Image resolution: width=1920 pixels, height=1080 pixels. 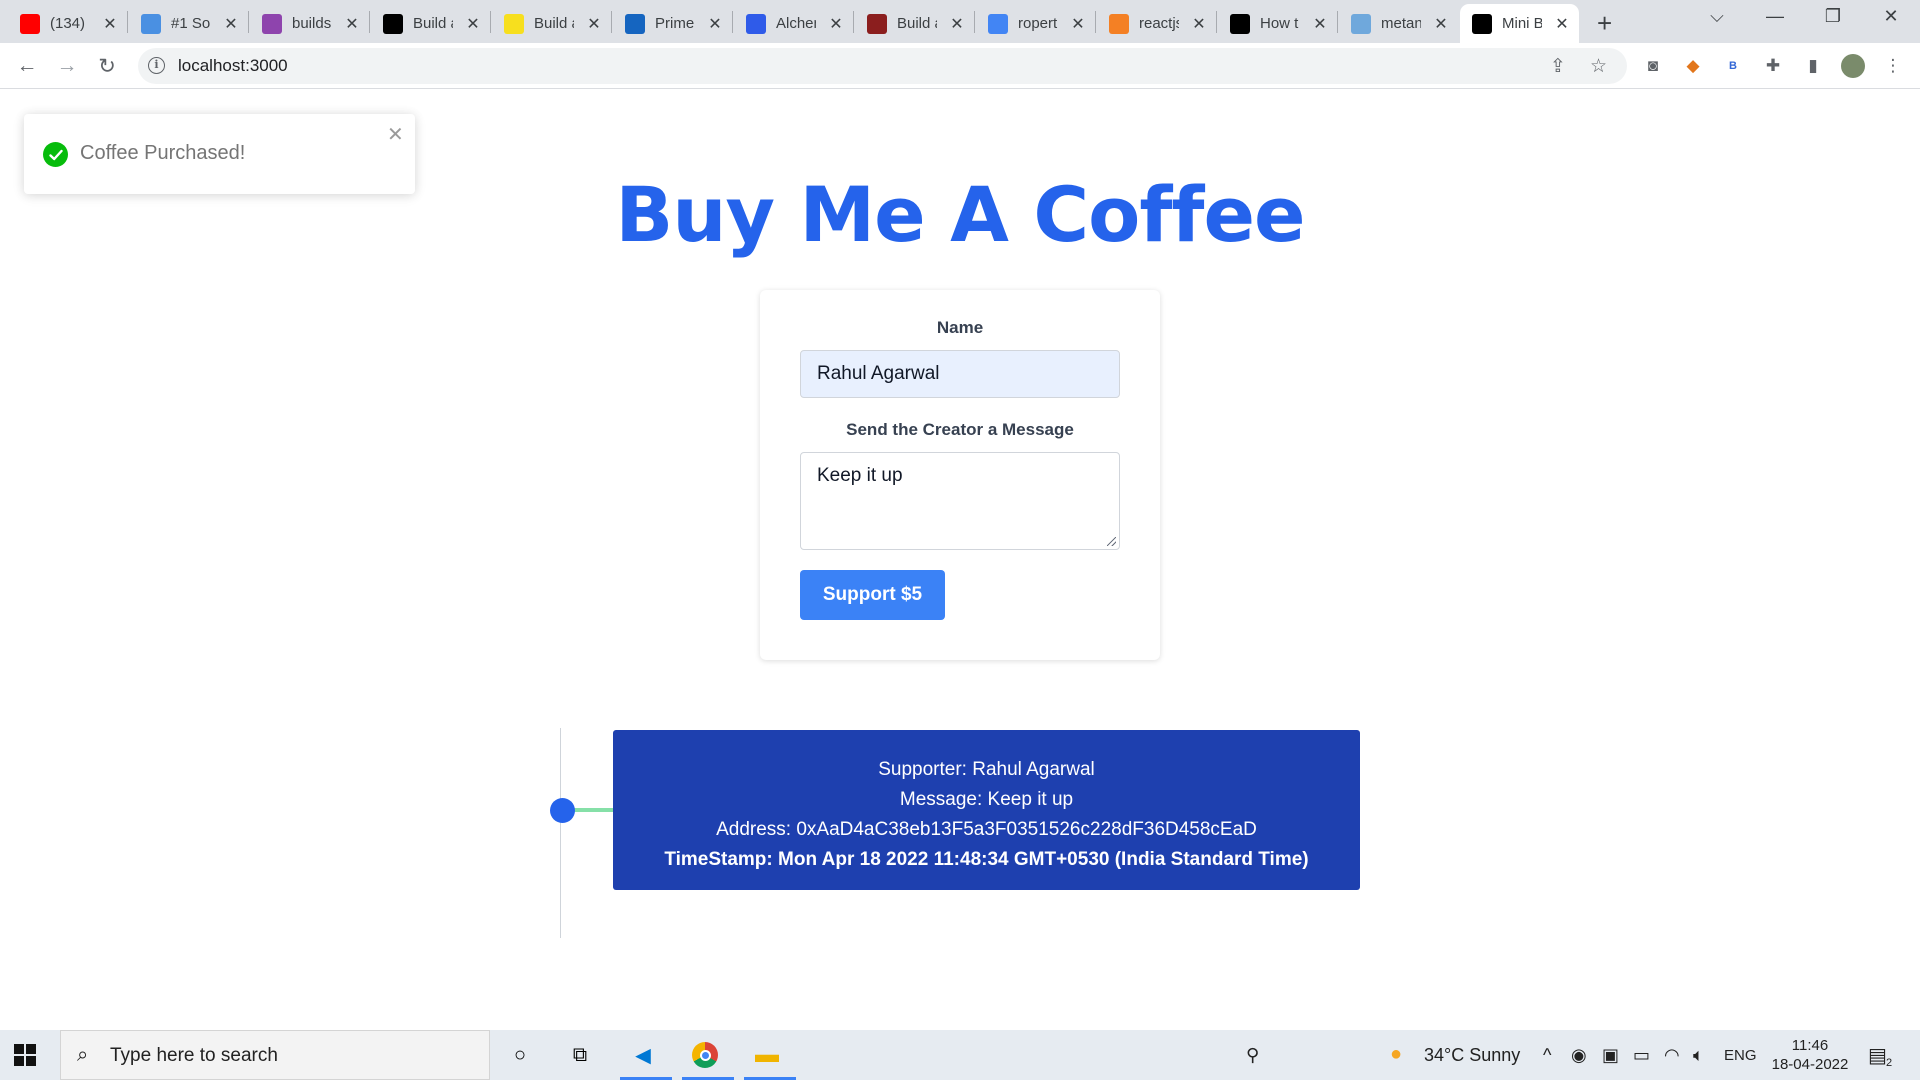 What do you see at coordinates (960, 429) in the screenshot?
I see `message-label: Send the Creator a Message` at bounding box center [960, 429].